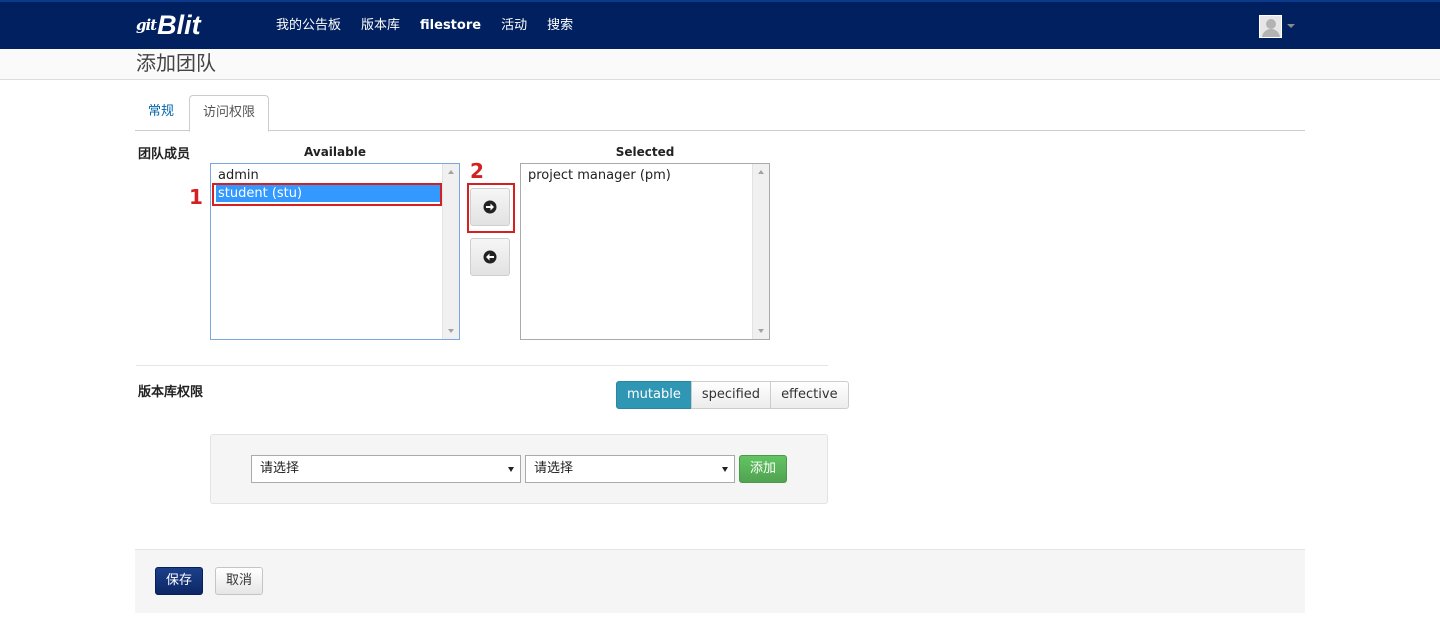 This screenshot has width=1440, height=618. I want to click on logo-text: Blit, so click(179, 24).